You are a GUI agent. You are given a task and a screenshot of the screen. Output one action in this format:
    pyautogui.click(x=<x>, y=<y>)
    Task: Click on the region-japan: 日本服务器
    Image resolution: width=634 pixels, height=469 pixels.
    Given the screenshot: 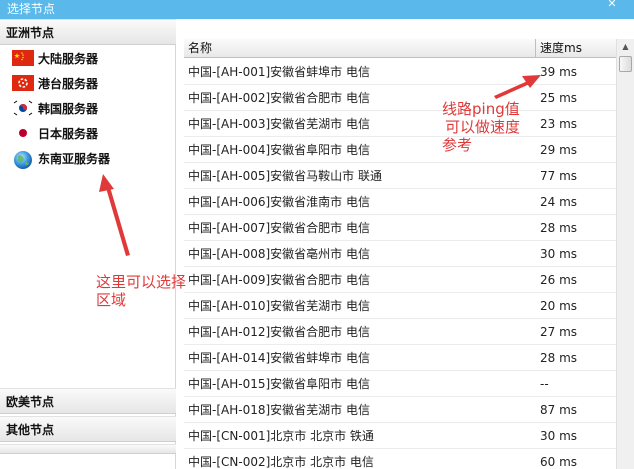 What is the action you would take?
    pyautogui.click(x=55, y=133)
    